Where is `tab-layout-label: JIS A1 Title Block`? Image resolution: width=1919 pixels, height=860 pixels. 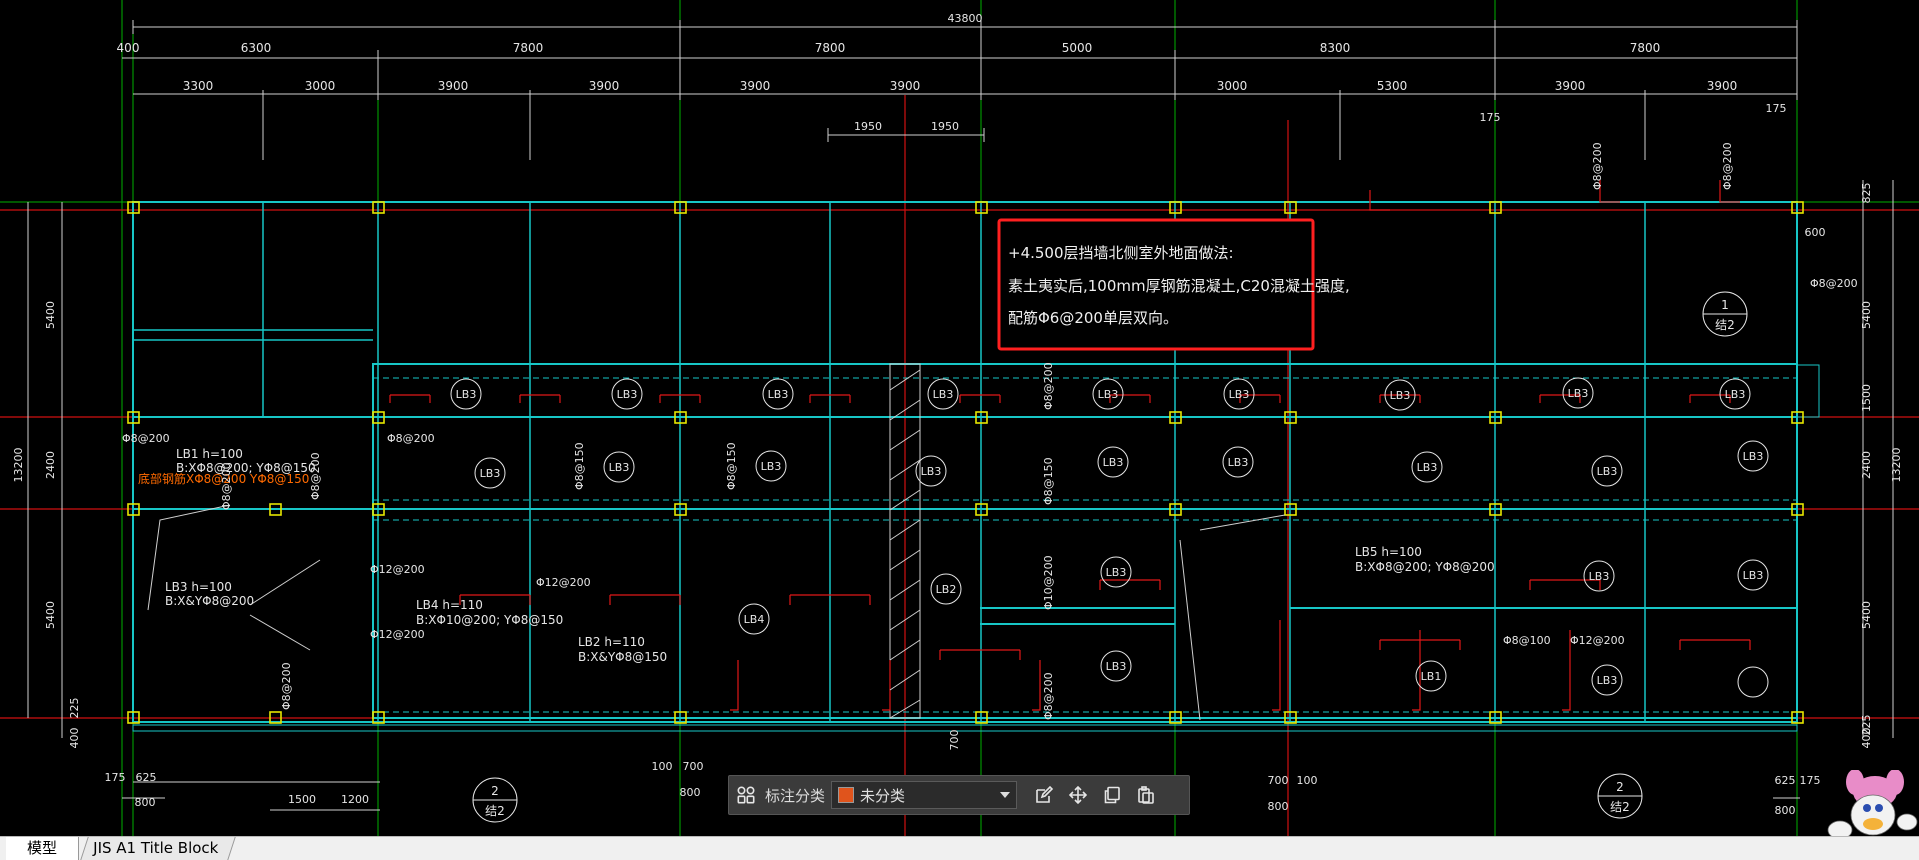 tab-layout-label: JIS A1 Title Block is located at coordinates (156, 848).